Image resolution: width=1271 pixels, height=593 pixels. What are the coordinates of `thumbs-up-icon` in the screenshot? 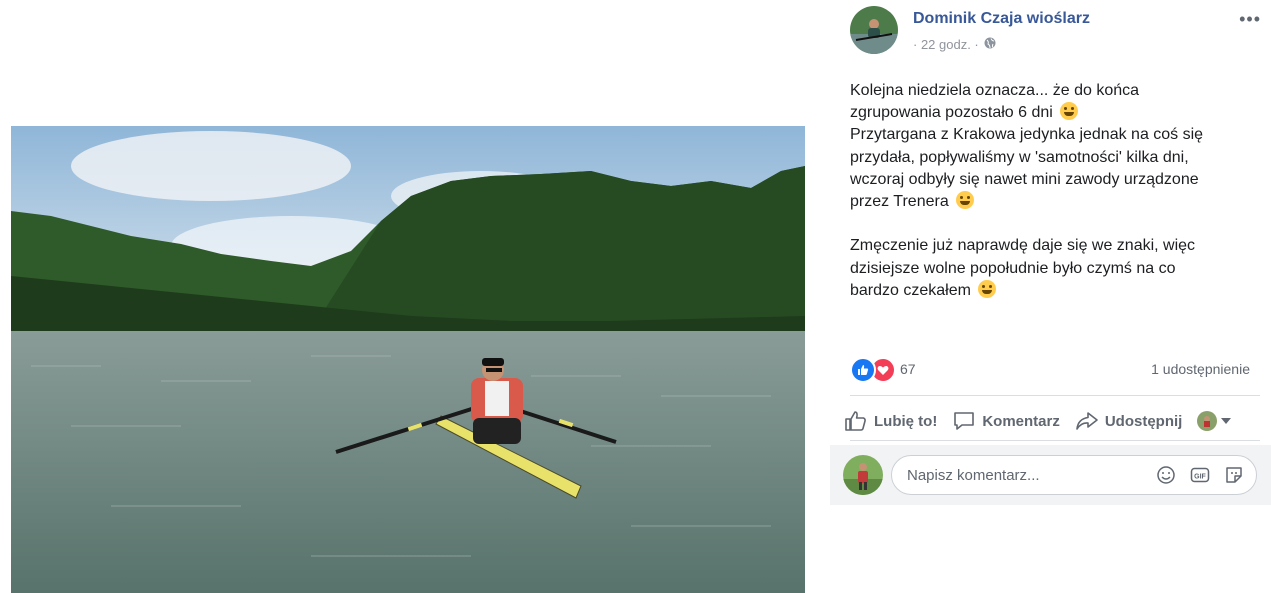 It's located at (855, 421).